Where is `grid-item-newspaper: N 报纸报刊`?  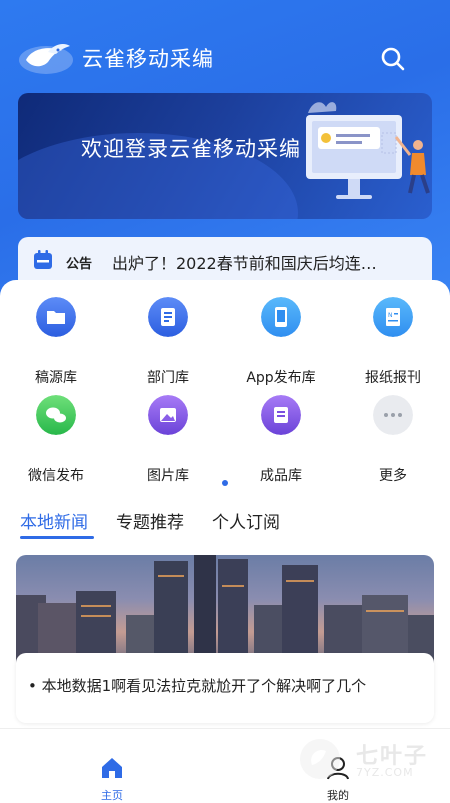 grid-item-newspaper: N 报纸报刊 is located at coordinates (393, 341).